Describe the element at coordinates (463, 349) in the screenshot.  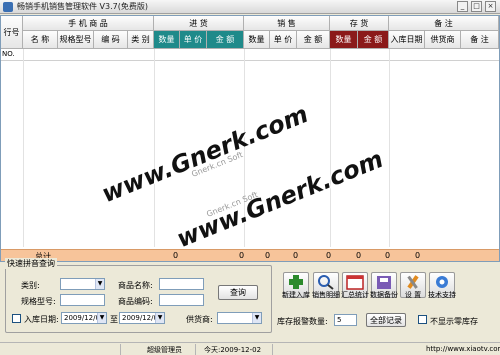
I see `status-website: http://www.xiaotv.com` at that location.